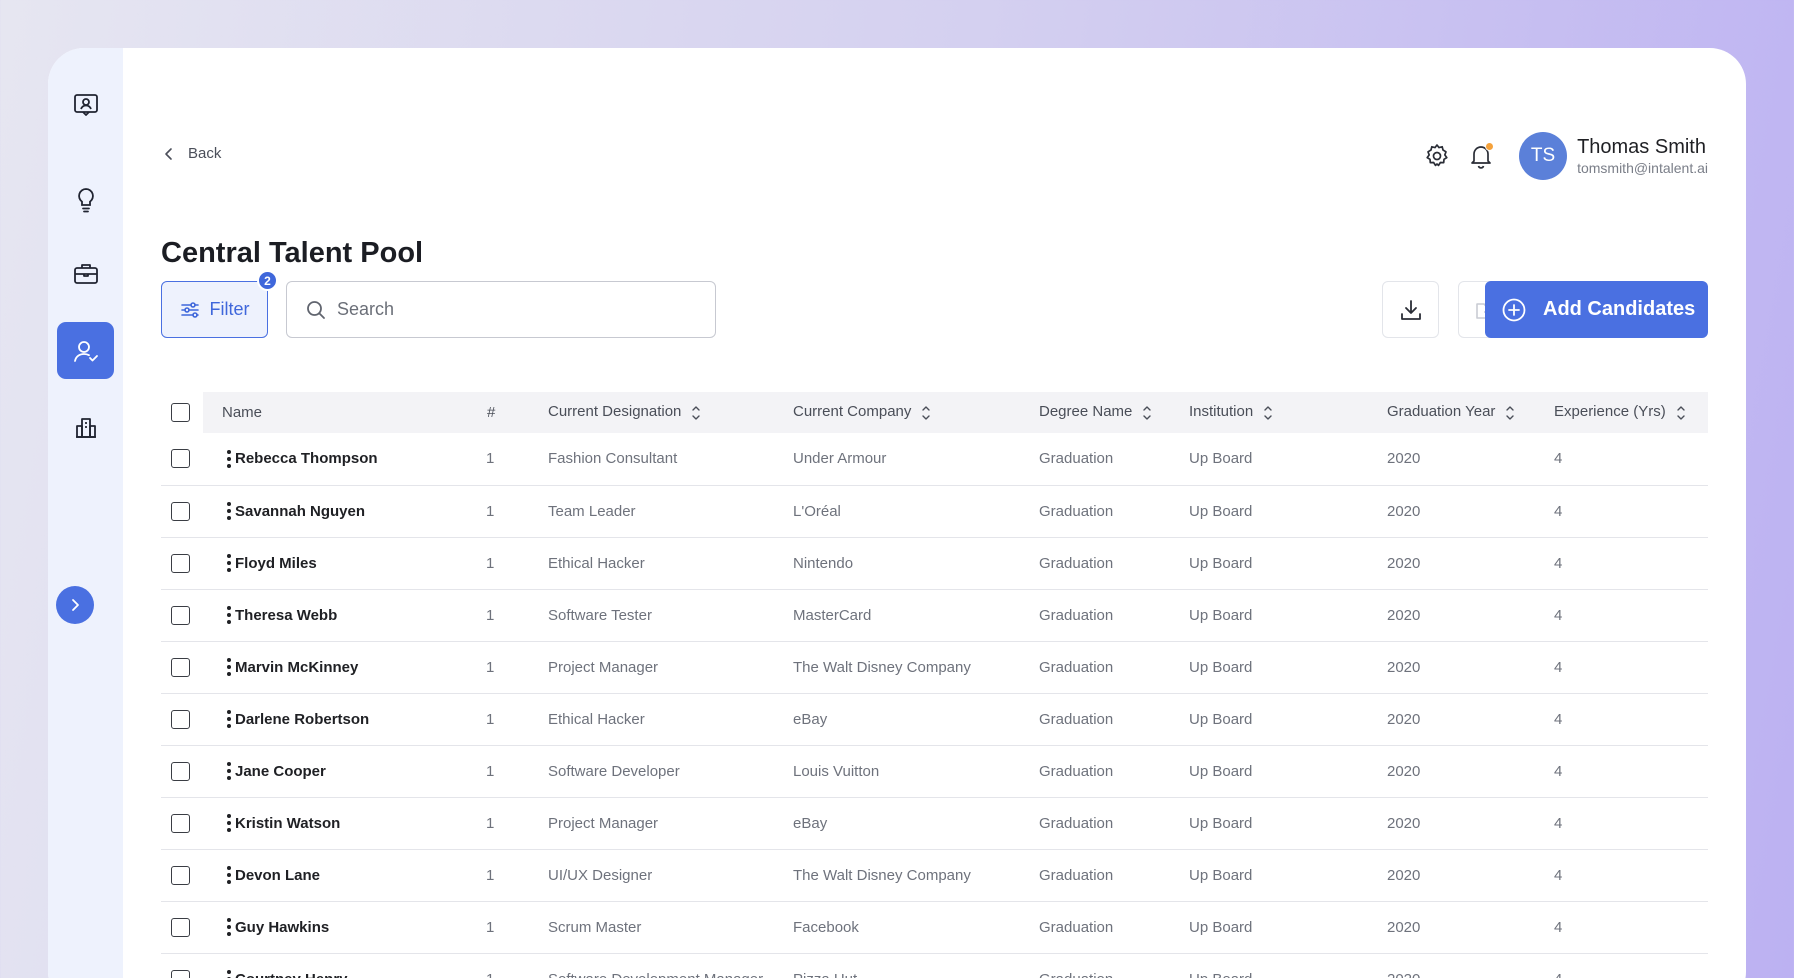  What do you see at coordinates (1288, 412) in the screenshot?
I see `col-header-institution: Institution` at bounding box center [1288, 412].